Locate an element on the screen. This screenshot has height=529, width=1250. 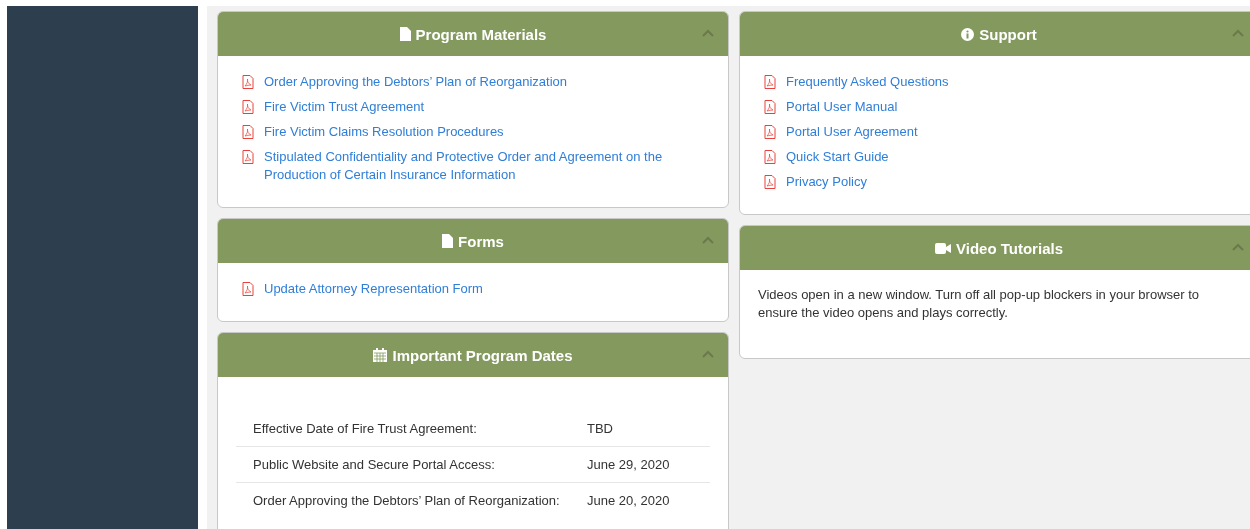
panel-title: Forms is located at coordinates (473, 241).